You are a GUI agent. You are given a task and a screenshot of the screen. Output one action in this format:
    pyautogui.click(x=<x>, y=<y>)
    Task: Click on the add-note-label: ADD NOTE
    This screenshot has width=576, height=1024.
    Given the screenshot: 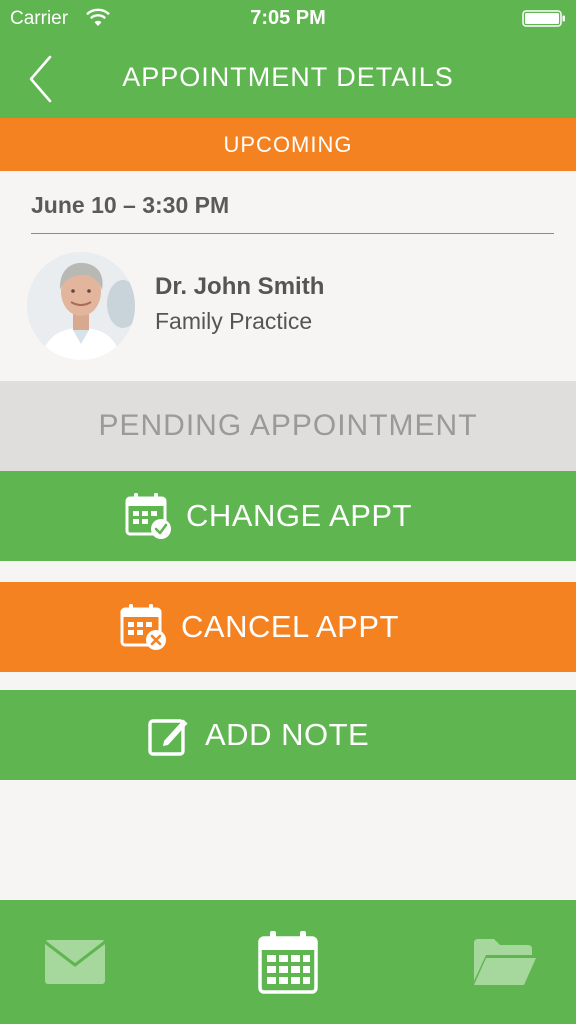 What is the action you would take?
    pyautogui.click(x=287, y=734)
    